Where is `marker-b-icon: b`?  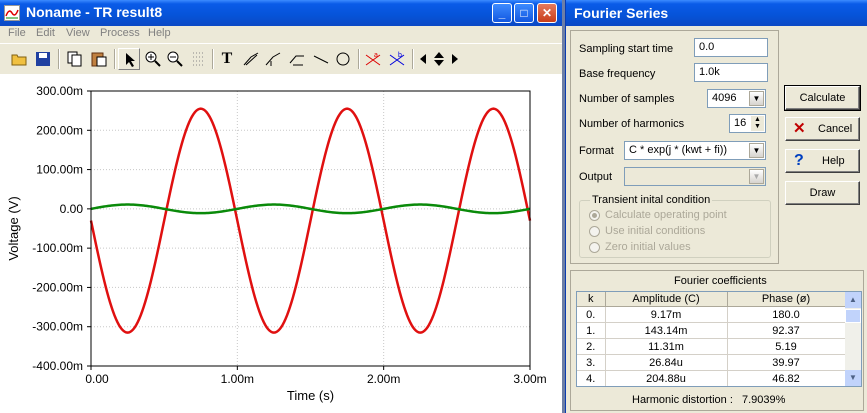
marker-b-icon: b is located at coordinates (397, 59).